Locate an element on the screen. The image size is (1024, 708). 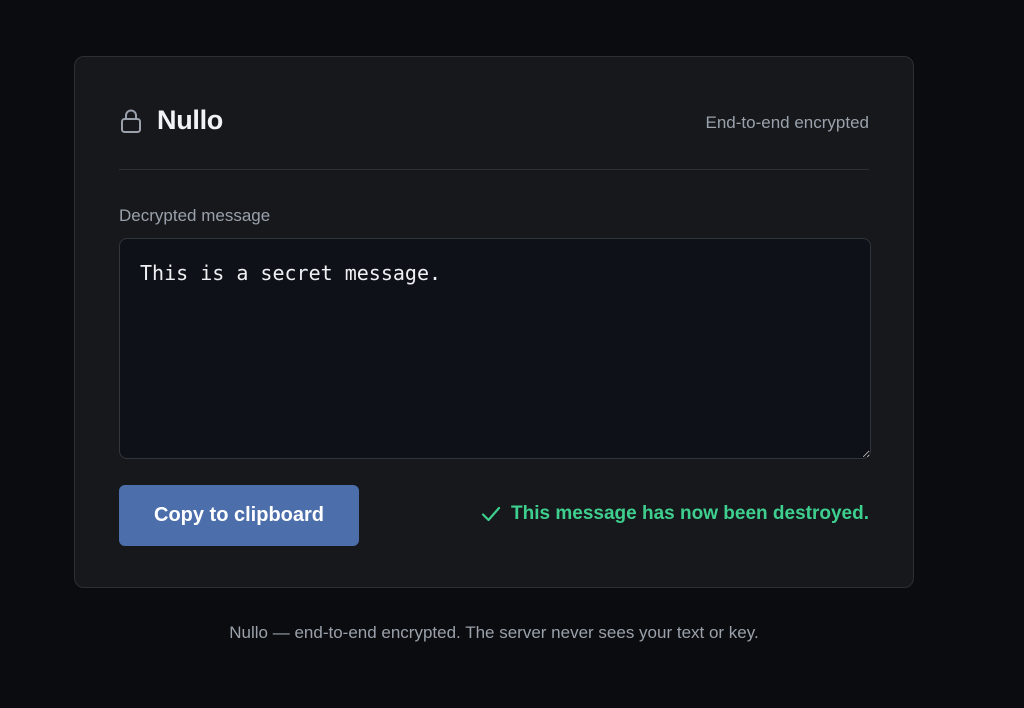
destroyed-status: This message has now been destroyed. is located at coordinates (675, 514).